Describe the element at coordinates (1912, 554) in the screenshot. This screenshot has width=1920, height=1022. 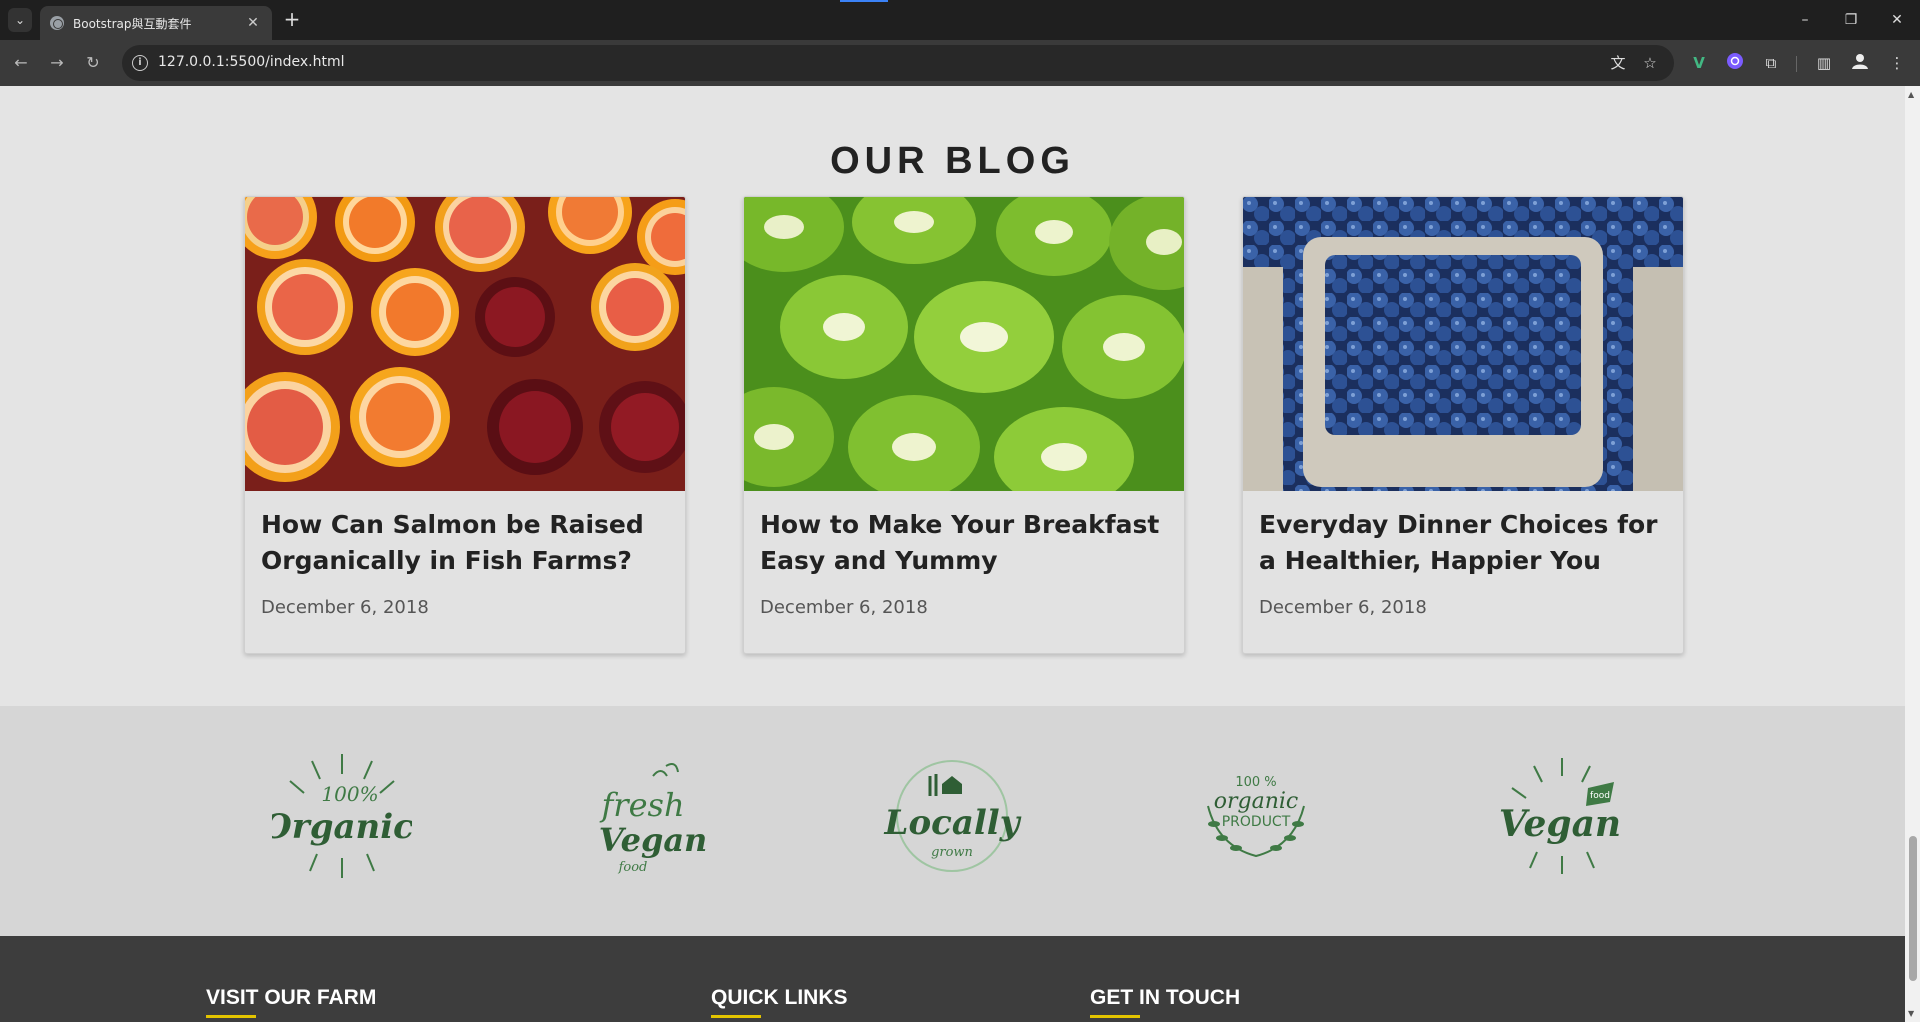
I see `page-scrollbar: ▲ ▼` at that location.